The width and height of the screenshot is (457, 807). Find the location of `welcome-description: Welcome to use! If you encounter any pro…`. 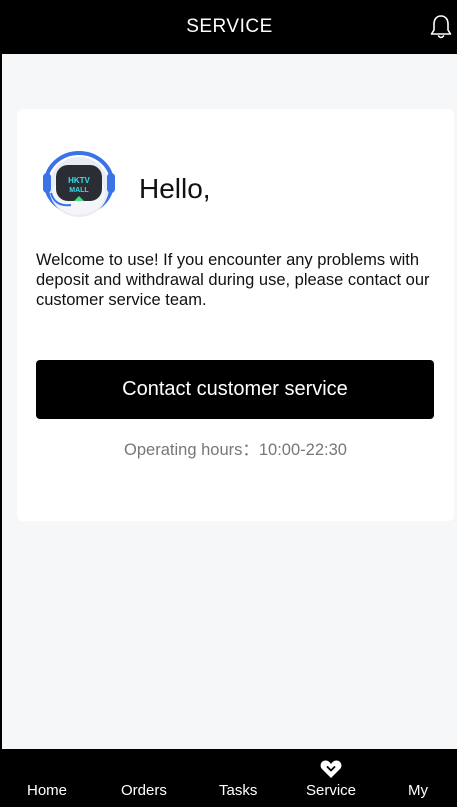

welcome-description: Welcome to use! If you encounter any pro… is located at coordinates (233, 280).